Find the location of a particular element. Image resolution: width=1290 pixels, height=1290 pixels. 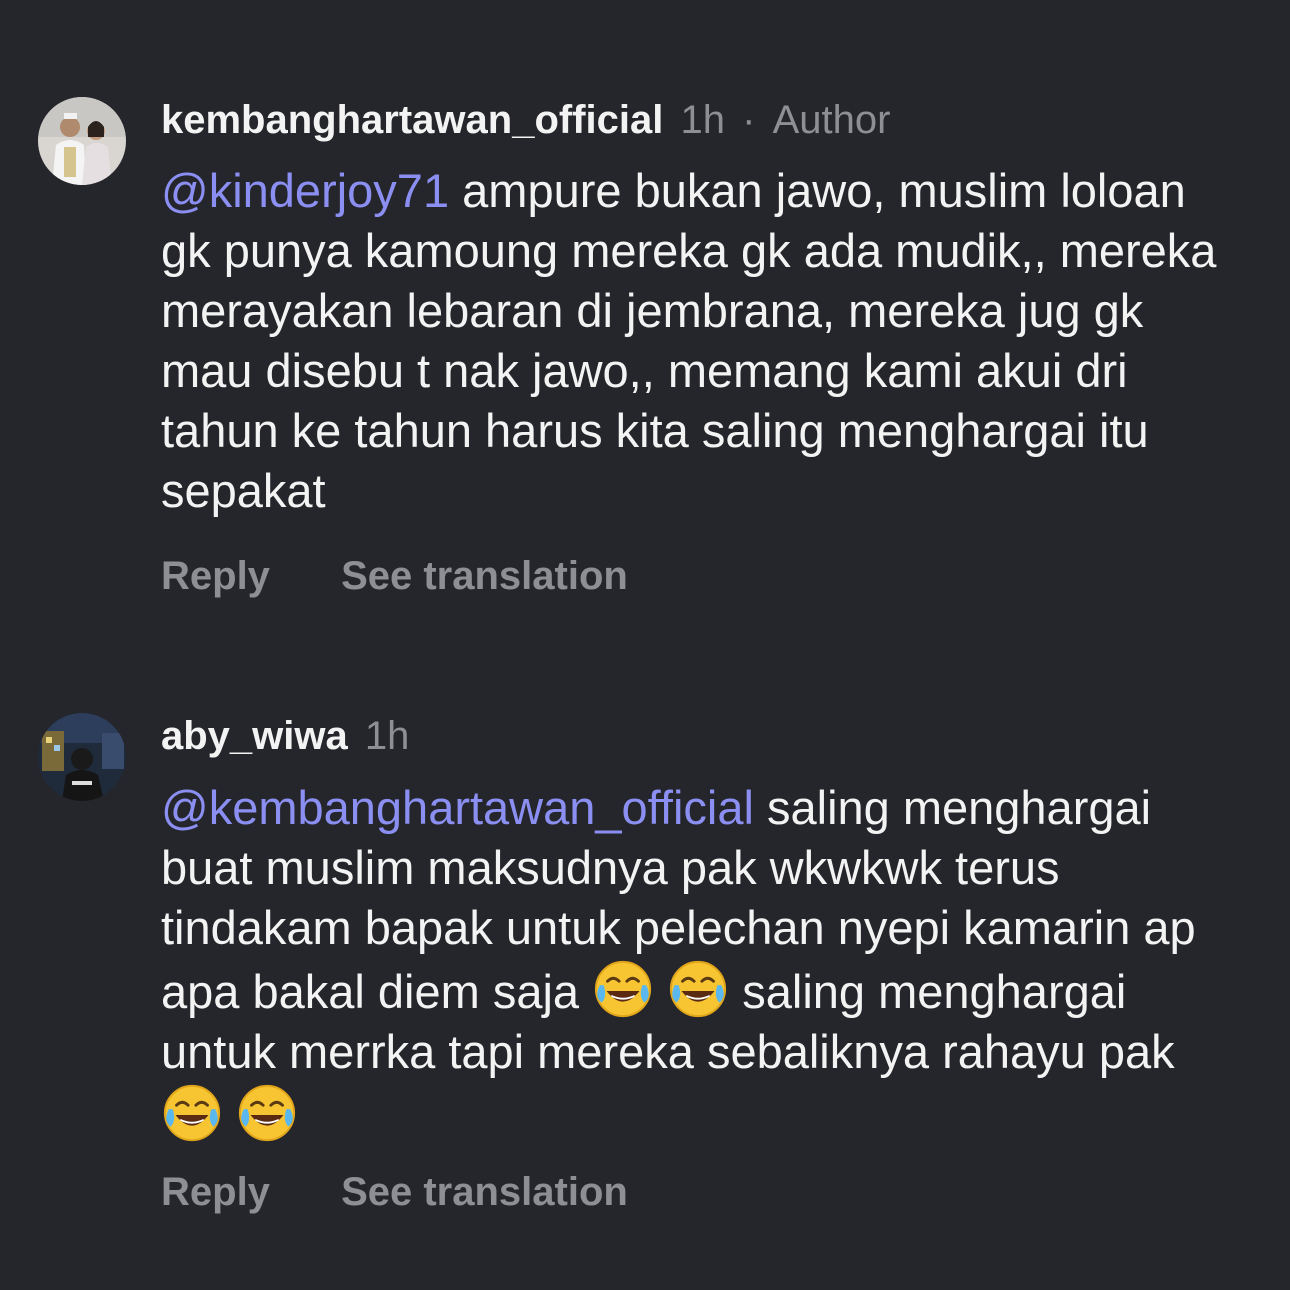

comment-header: aby_wiwa 1h is located at coordinates (285, 736).